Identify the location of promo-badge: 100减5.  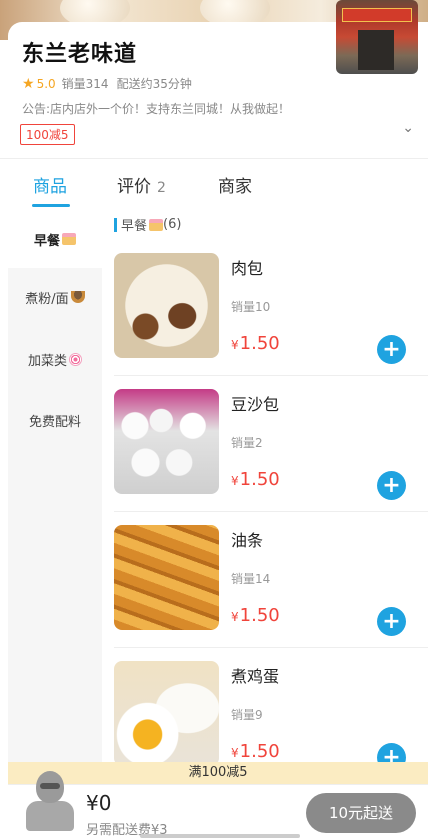
(47, 134).